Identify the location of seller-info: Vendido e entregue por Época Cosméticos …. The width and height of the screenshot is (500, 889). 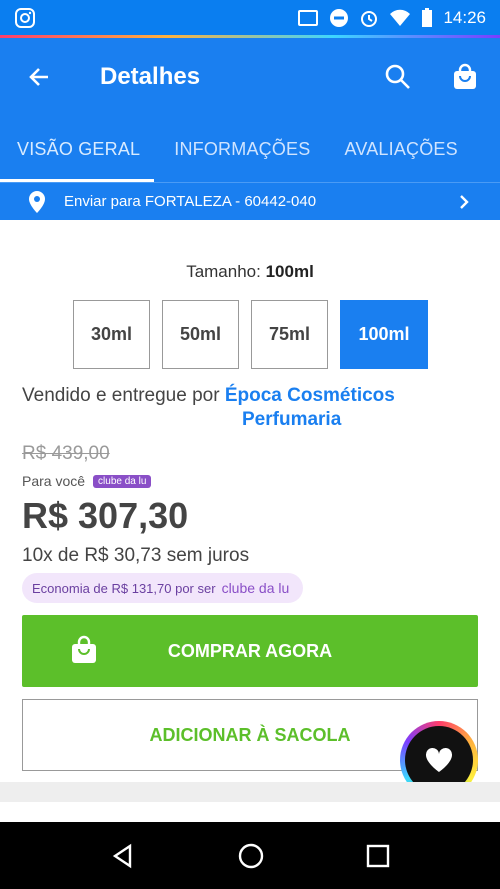
(208, 407).